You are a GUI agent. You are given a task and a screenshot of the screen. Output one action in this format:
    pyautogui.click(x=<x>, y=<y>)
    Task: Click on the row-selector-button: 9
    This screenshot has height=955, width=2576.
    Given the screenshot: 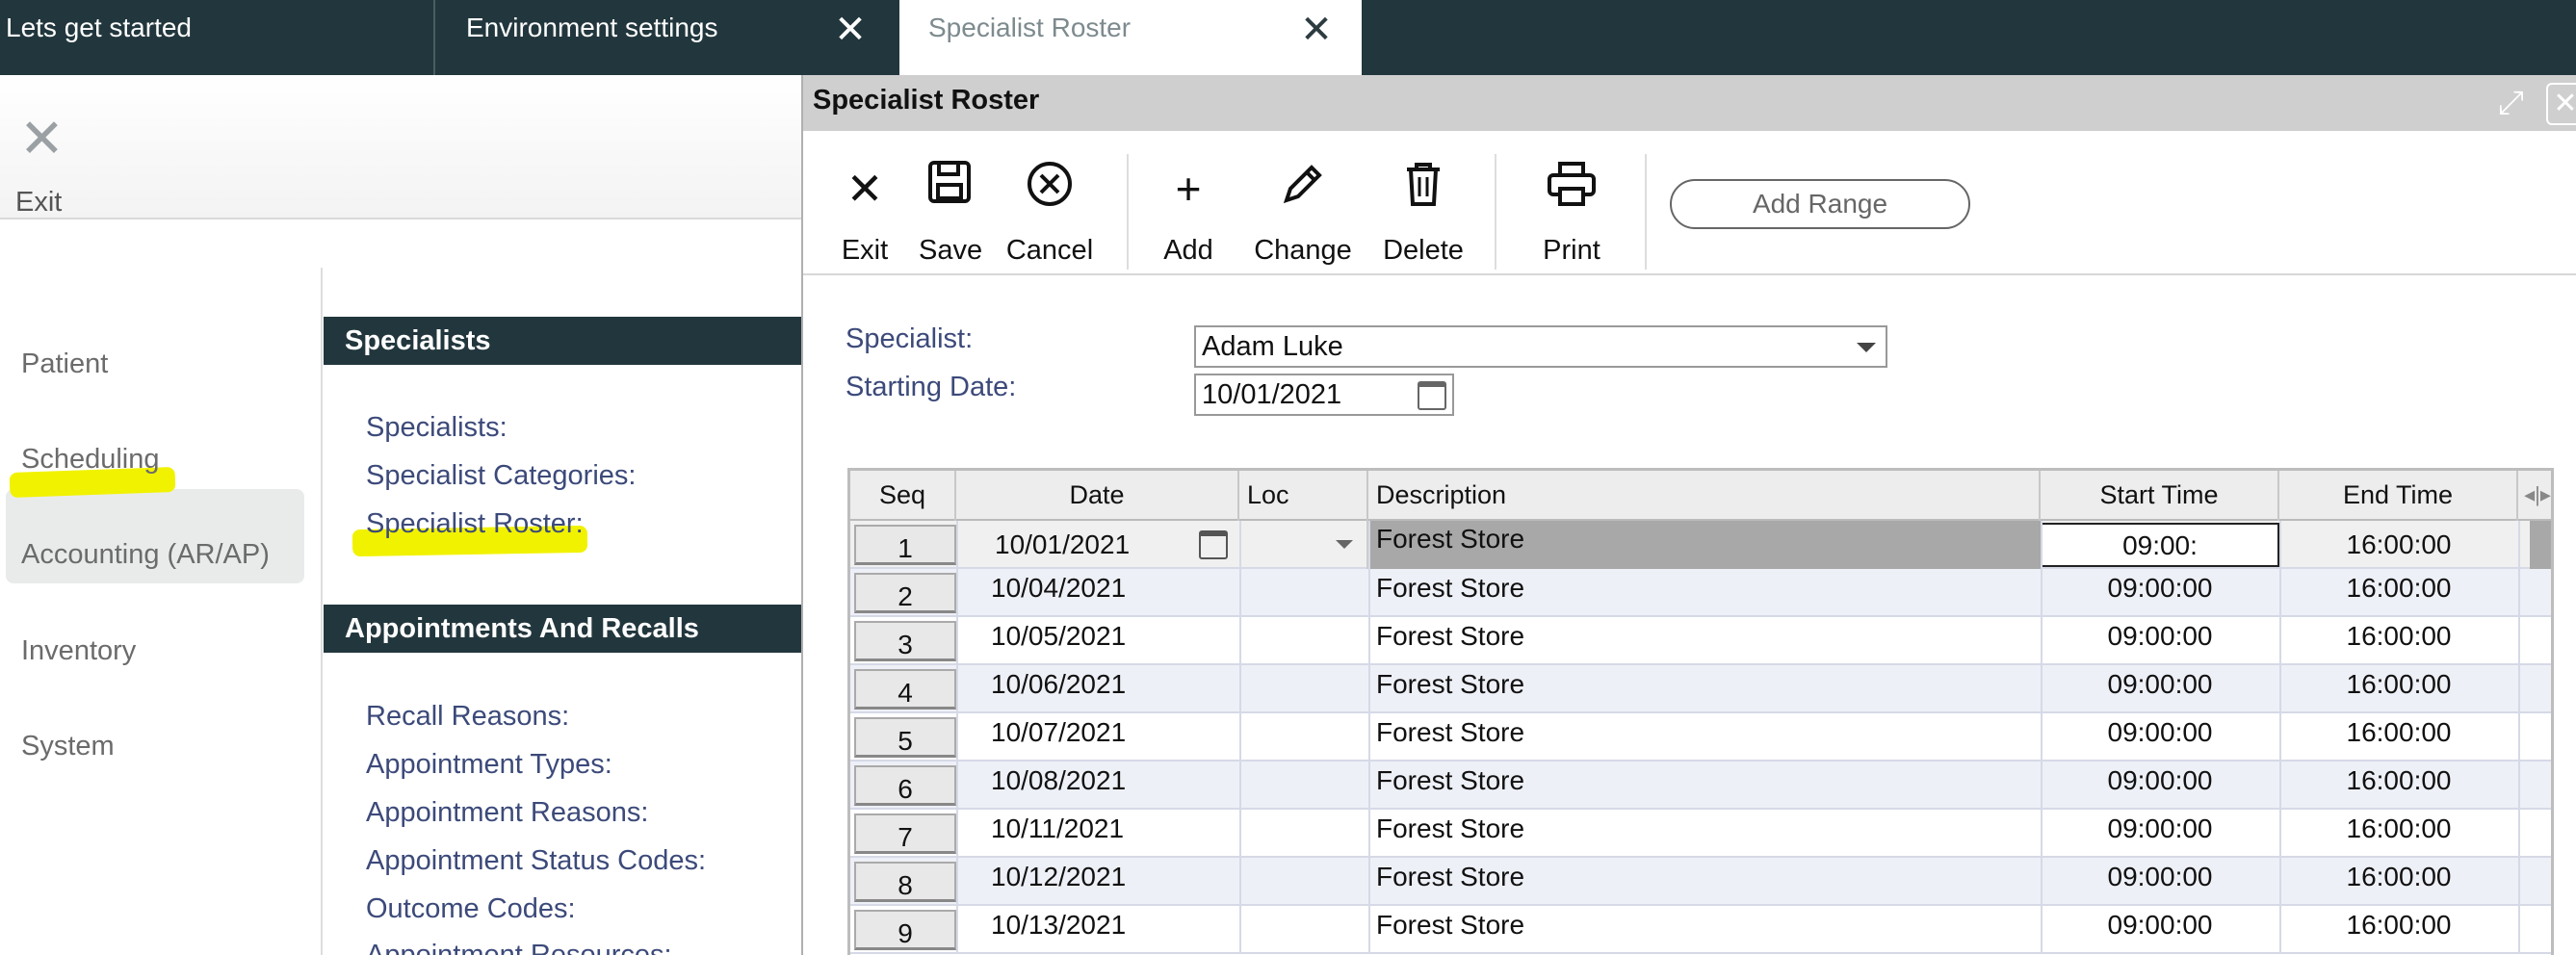 What is the action you would take?
    pyautogui.click(x=905, y=930)
    